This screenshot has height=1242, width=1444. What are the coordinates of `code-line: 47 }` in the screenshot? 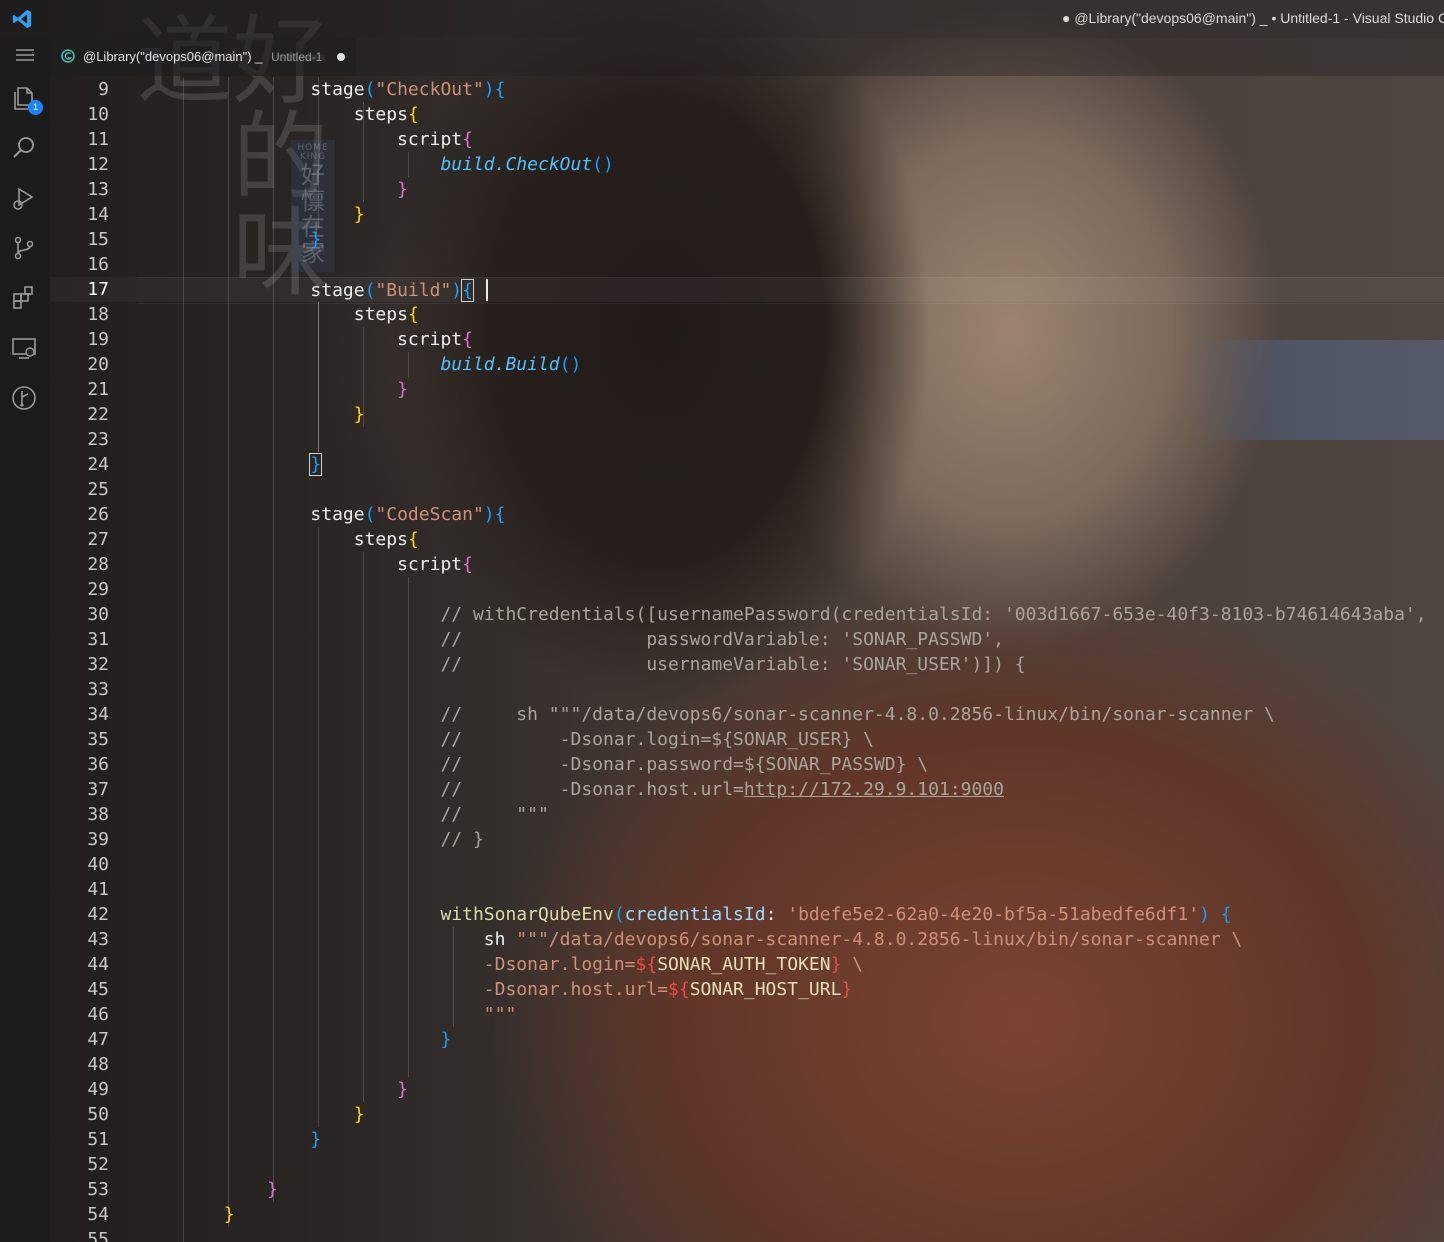 It's located at (747, 1039).